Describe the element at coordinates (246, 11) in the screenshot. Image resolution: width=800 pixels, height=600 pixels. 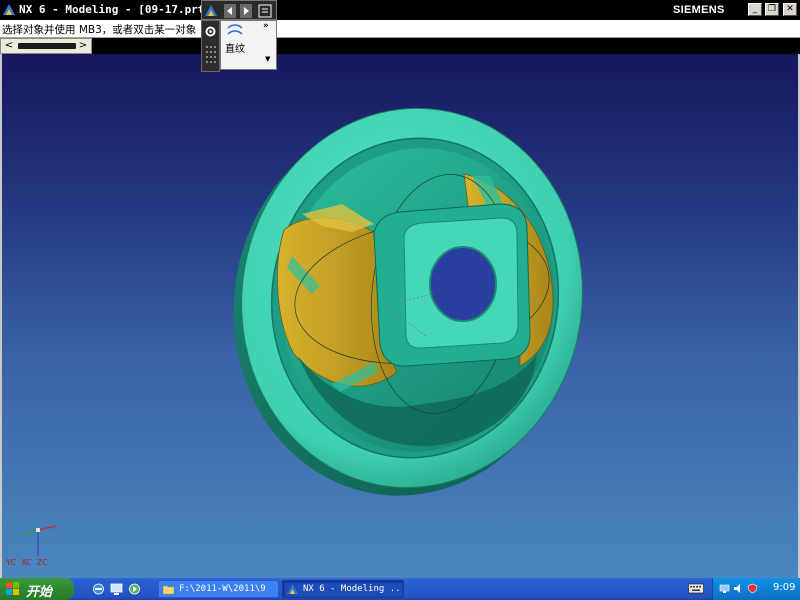
I see `arrow-right-icon` at that location.